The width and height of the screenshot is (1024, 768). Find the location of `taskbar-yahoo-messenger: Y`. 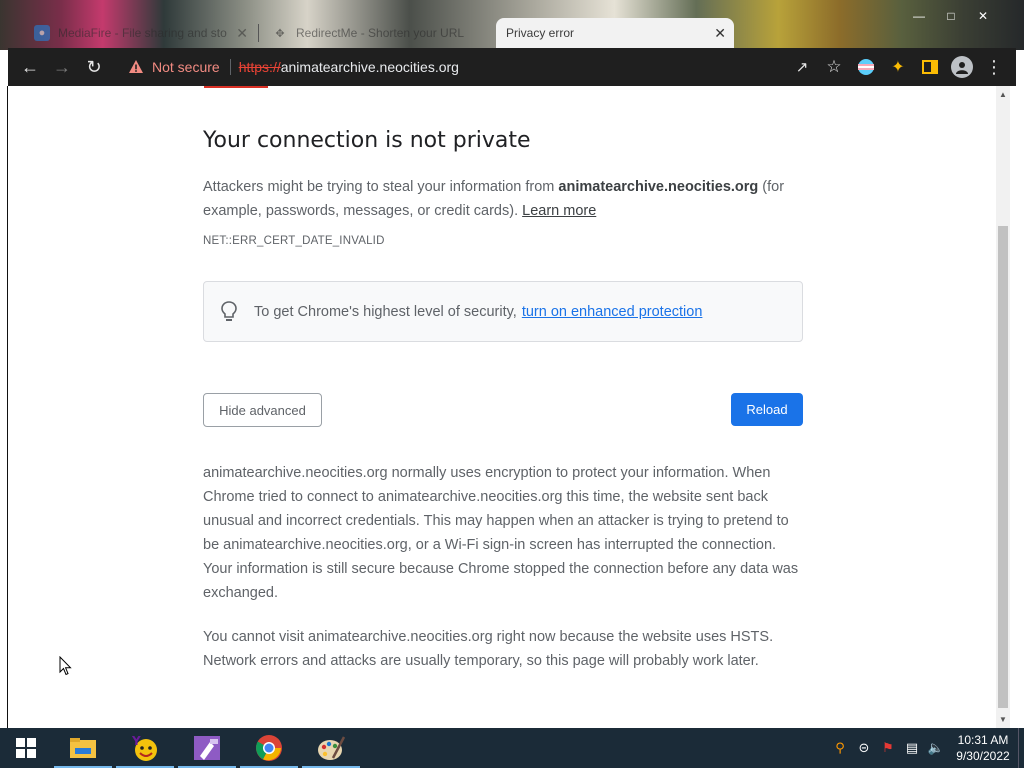

taskbar-yahoo-messenger: Y is located at coordinates (145, 748).